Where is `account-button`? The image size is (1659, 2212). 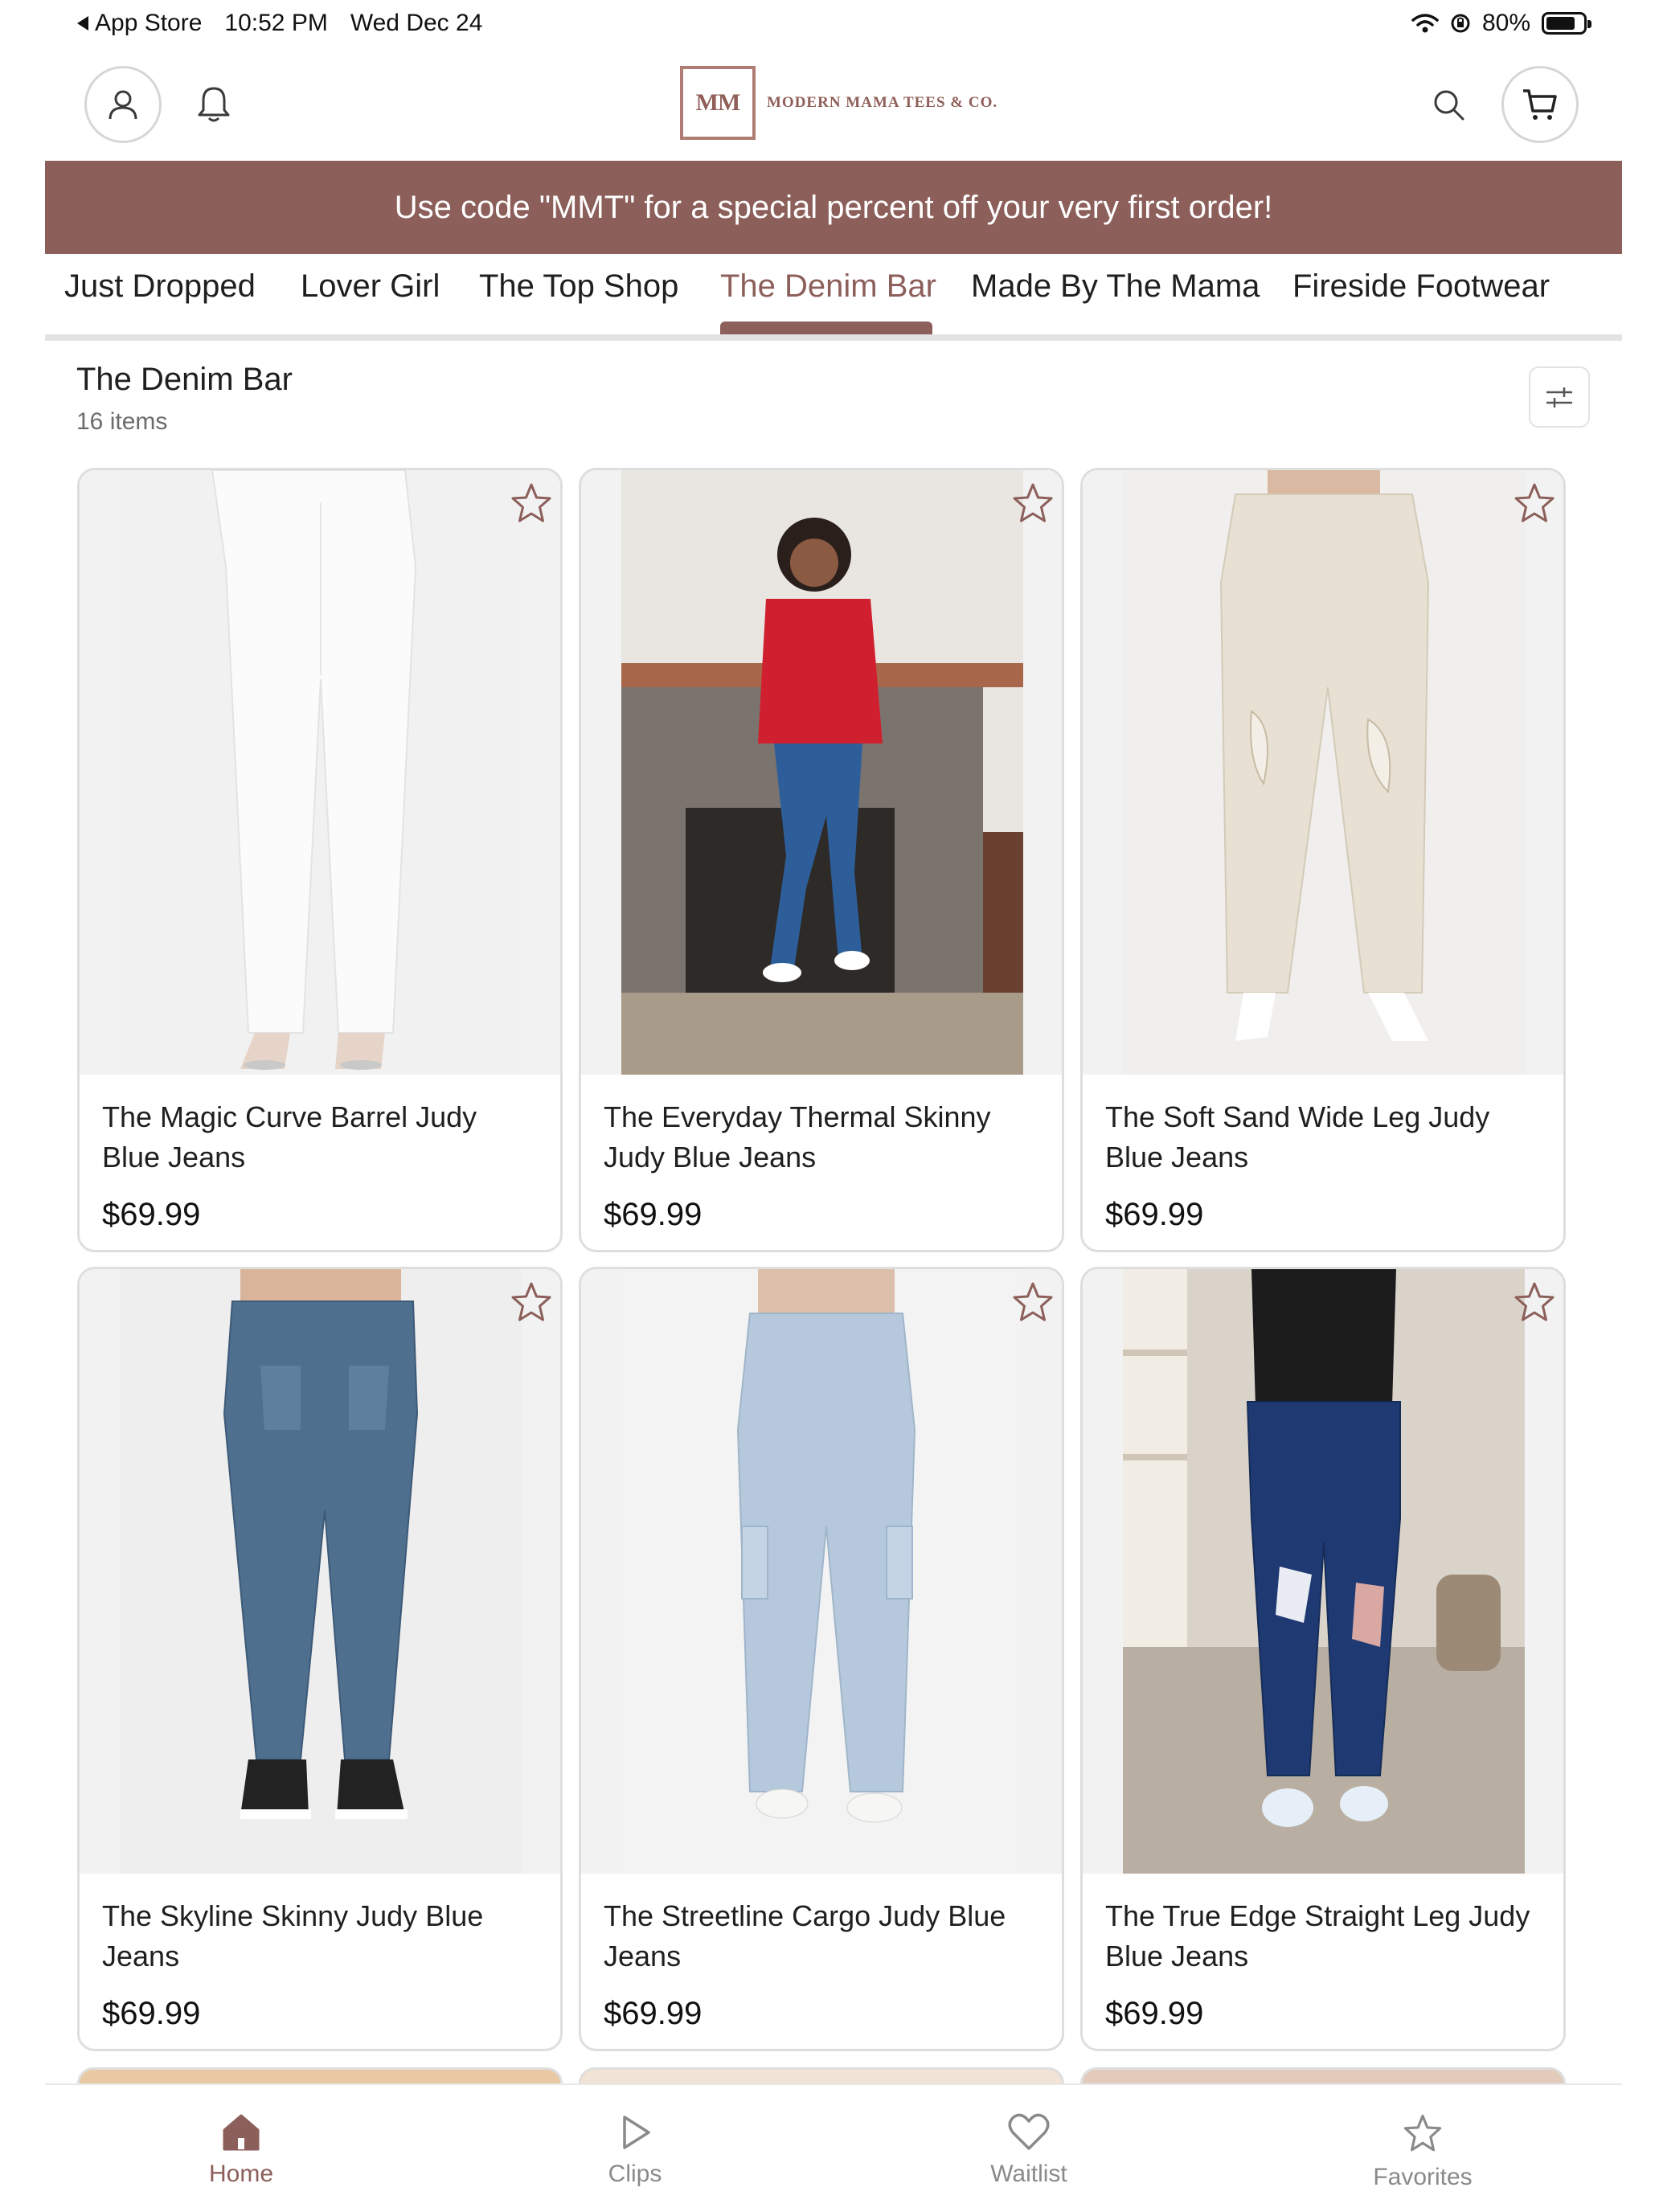 account-button is located at coordinates (123, 104).